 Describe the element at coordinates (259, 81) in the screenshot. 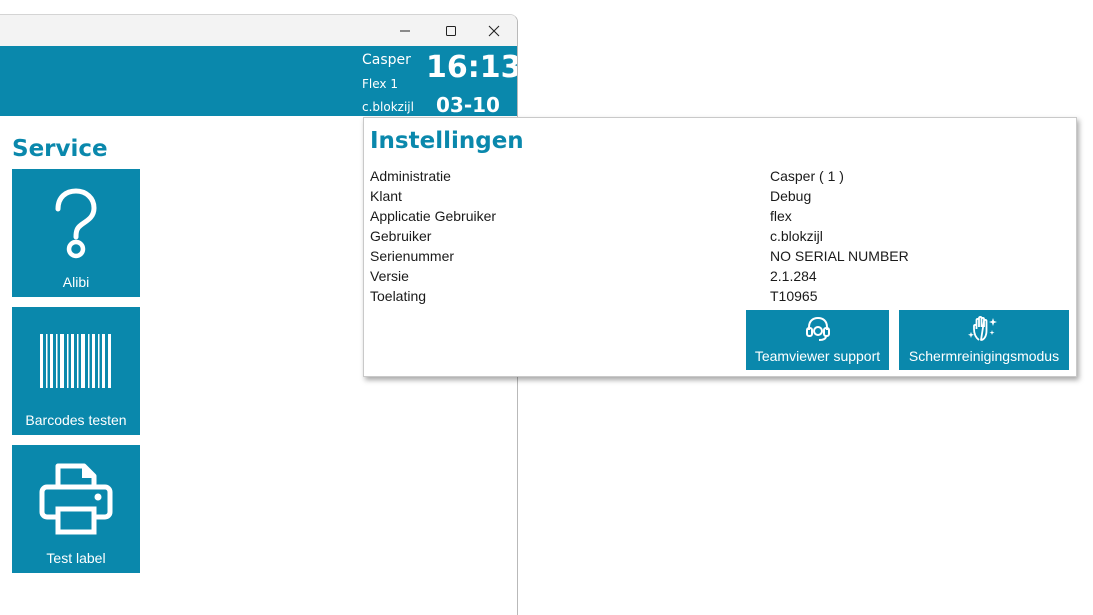

I see `app-header: Casper Flex 1 c.blokzijl 16:13 03-10` at that location.